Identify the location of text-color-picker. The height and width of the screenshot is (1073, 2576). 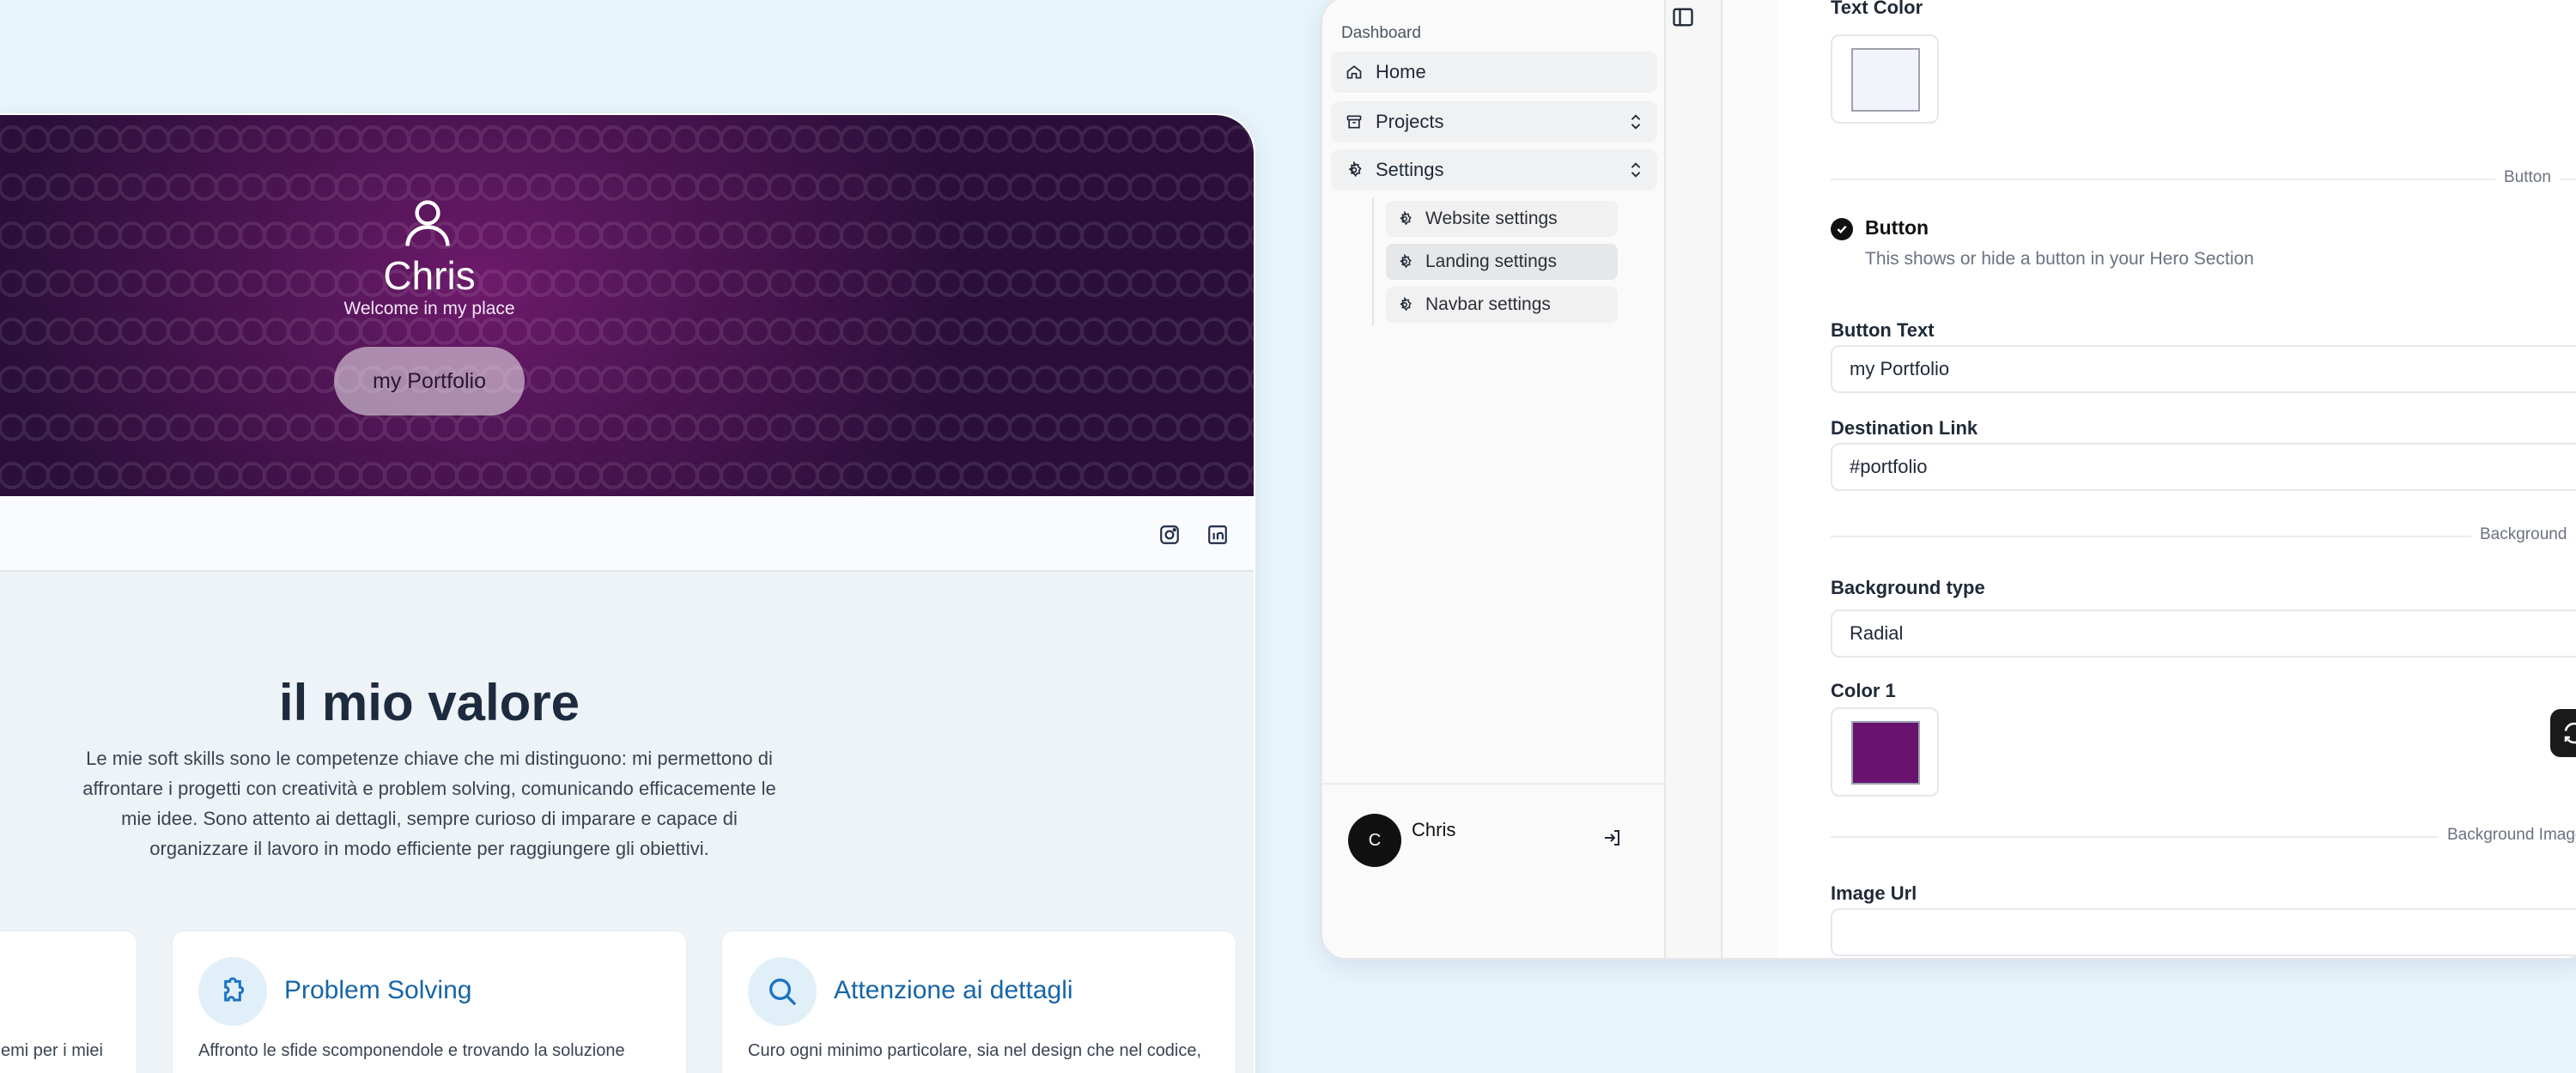
(1885, 79).